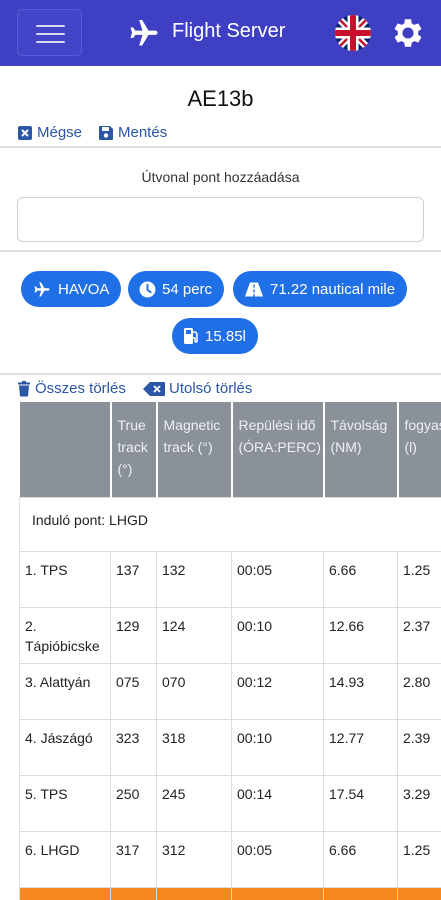 The width and height of the screenshot is (441, 900). I want to click on magnetic-track-cell: 318, so click(194, 747).